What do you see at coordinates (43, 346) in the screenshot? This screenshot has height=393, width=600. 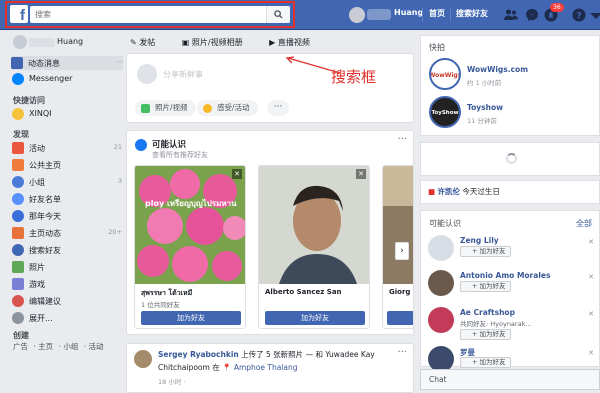 I see `create-page-link: · 主页` at bounding box center [43, 346].